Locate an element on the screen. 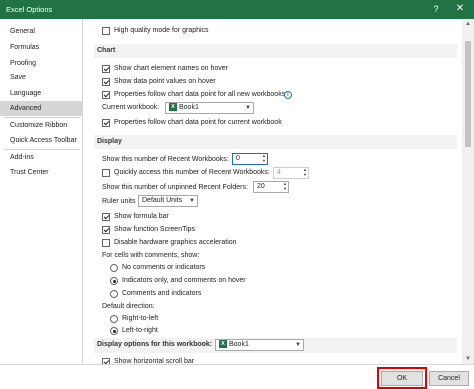 The width and height of the screenshot is (474, 389). quick-access-spinner: 4 ▲ ▼ is located at coordinates (291, 173).